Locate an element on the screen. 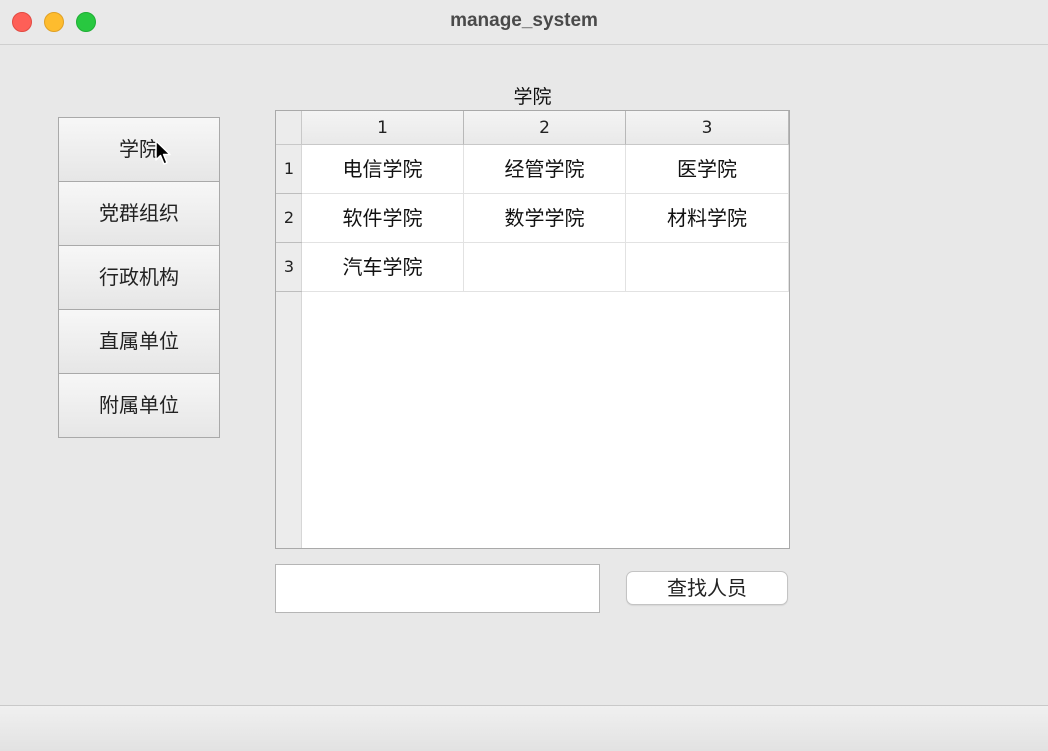  window-title: manage_system is located at coordinates (524, 20).